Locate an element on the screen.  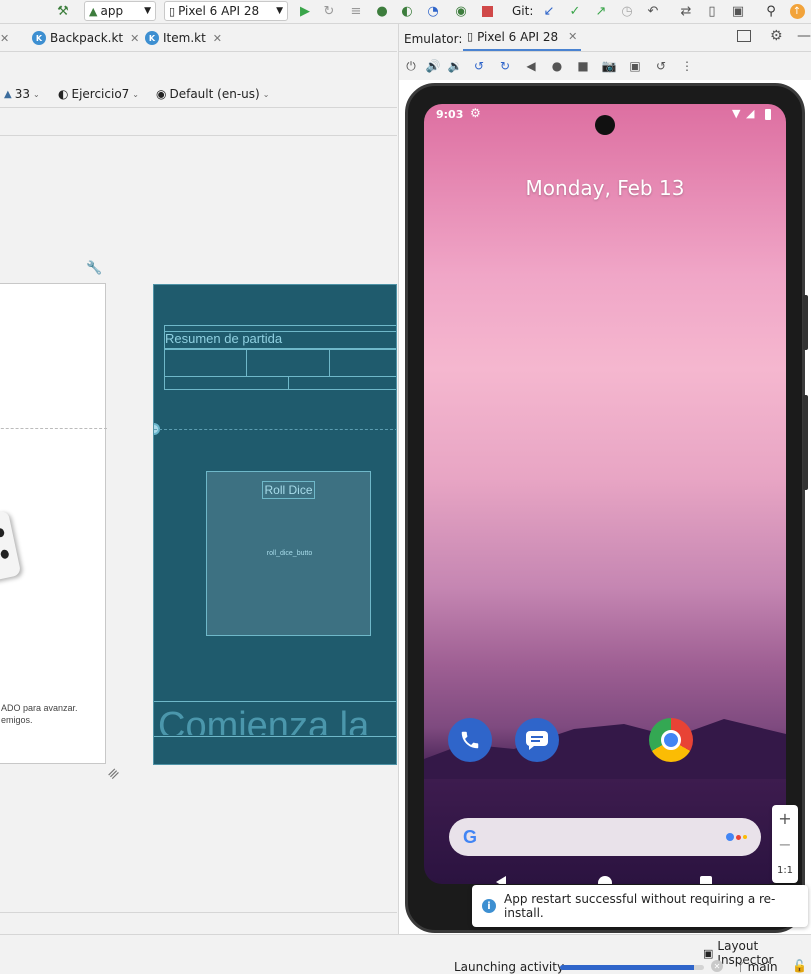
git-branch-widget: ᛉ main is located at coordinates (757, 967).